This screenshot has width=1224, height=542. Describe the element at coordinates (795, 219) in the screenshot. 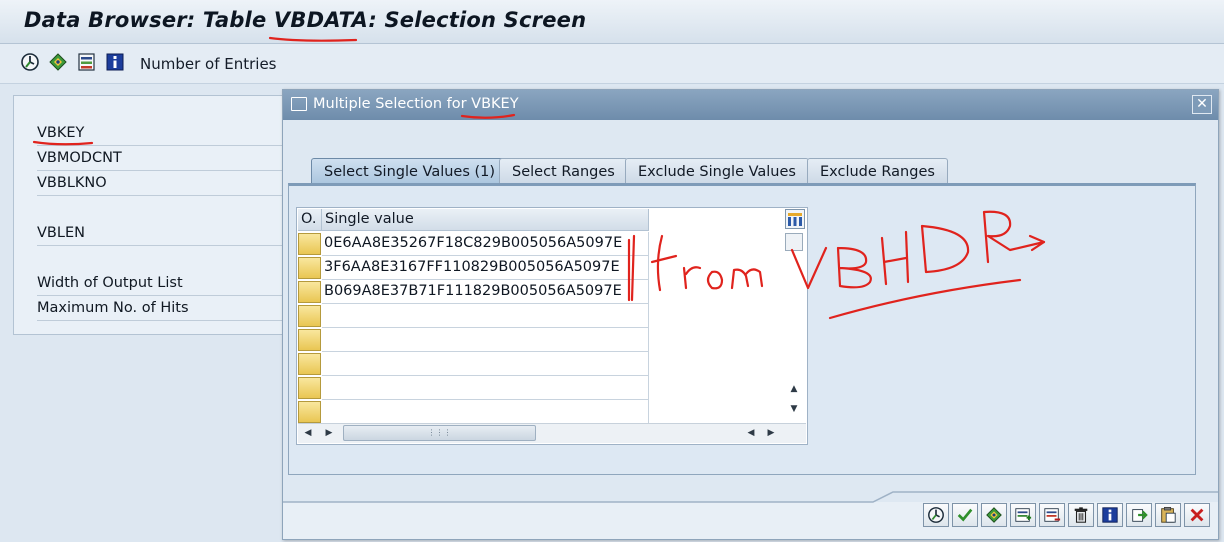

I see `column-layout-icon` at that location.